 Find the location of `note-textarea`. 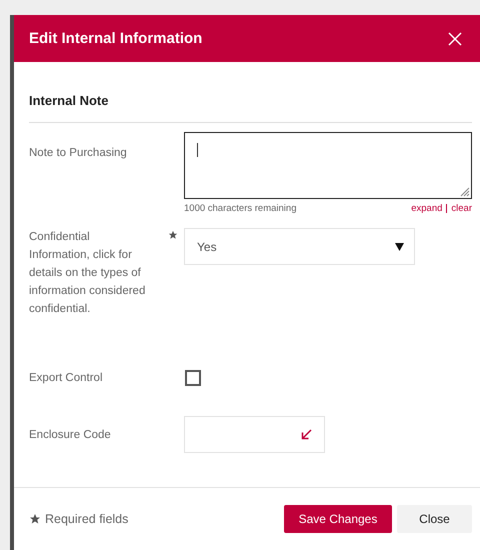

note-textarea is located at coordinates (328, 165).